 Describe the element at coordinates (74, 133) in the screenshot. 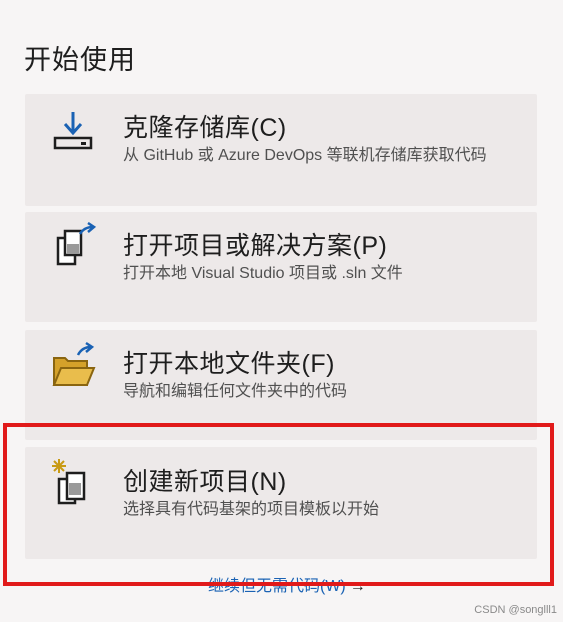

I see `clone-download-icon` at that location.